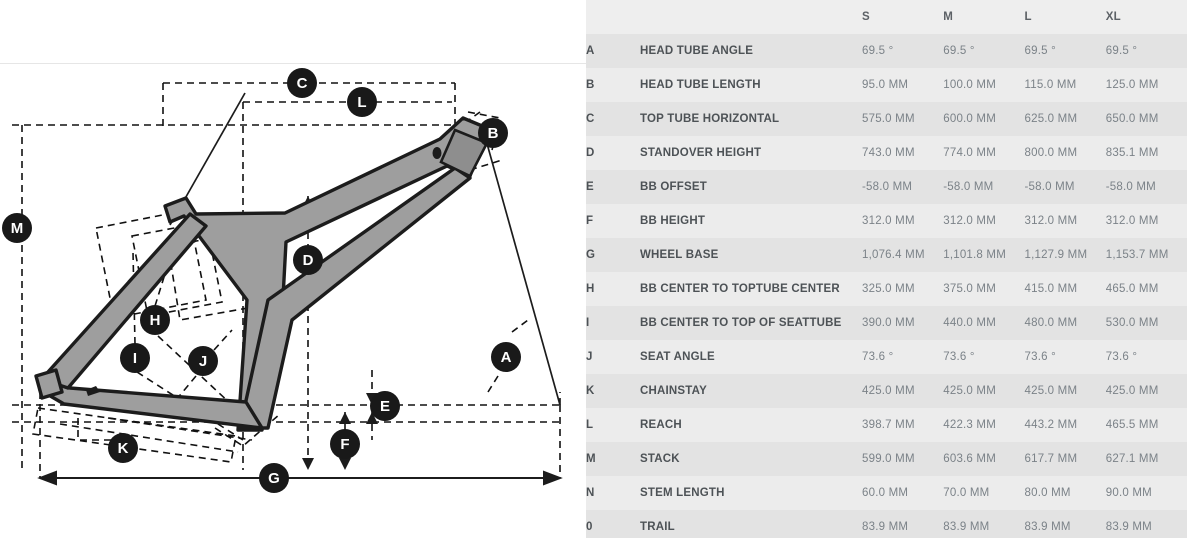 The height and width of the screenshot is (538, 1187). What do you see at coordinates (293, 63) in the screenshot?
I see `diagram-top-divider` at bounding box center [293, 63].